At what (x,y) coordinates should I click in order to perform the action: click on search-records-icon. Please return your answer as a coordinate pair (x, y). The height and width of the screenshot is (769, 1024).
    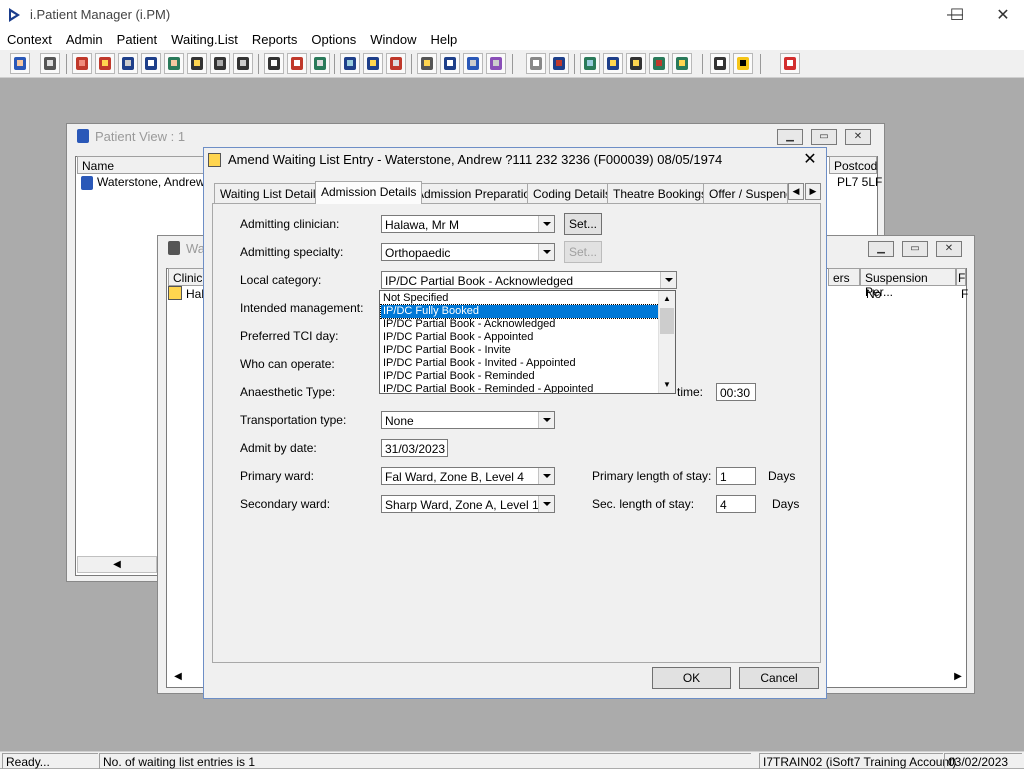
    Looking at the image, I should click on (274, 63).